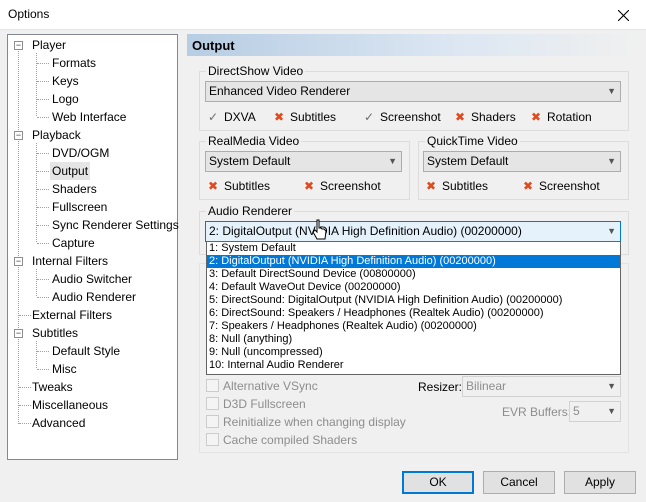  What do you see at coordinates (250, 161) in the screenshot?
I see `realmedia-value: System Default` at bounding box center [250, 161].